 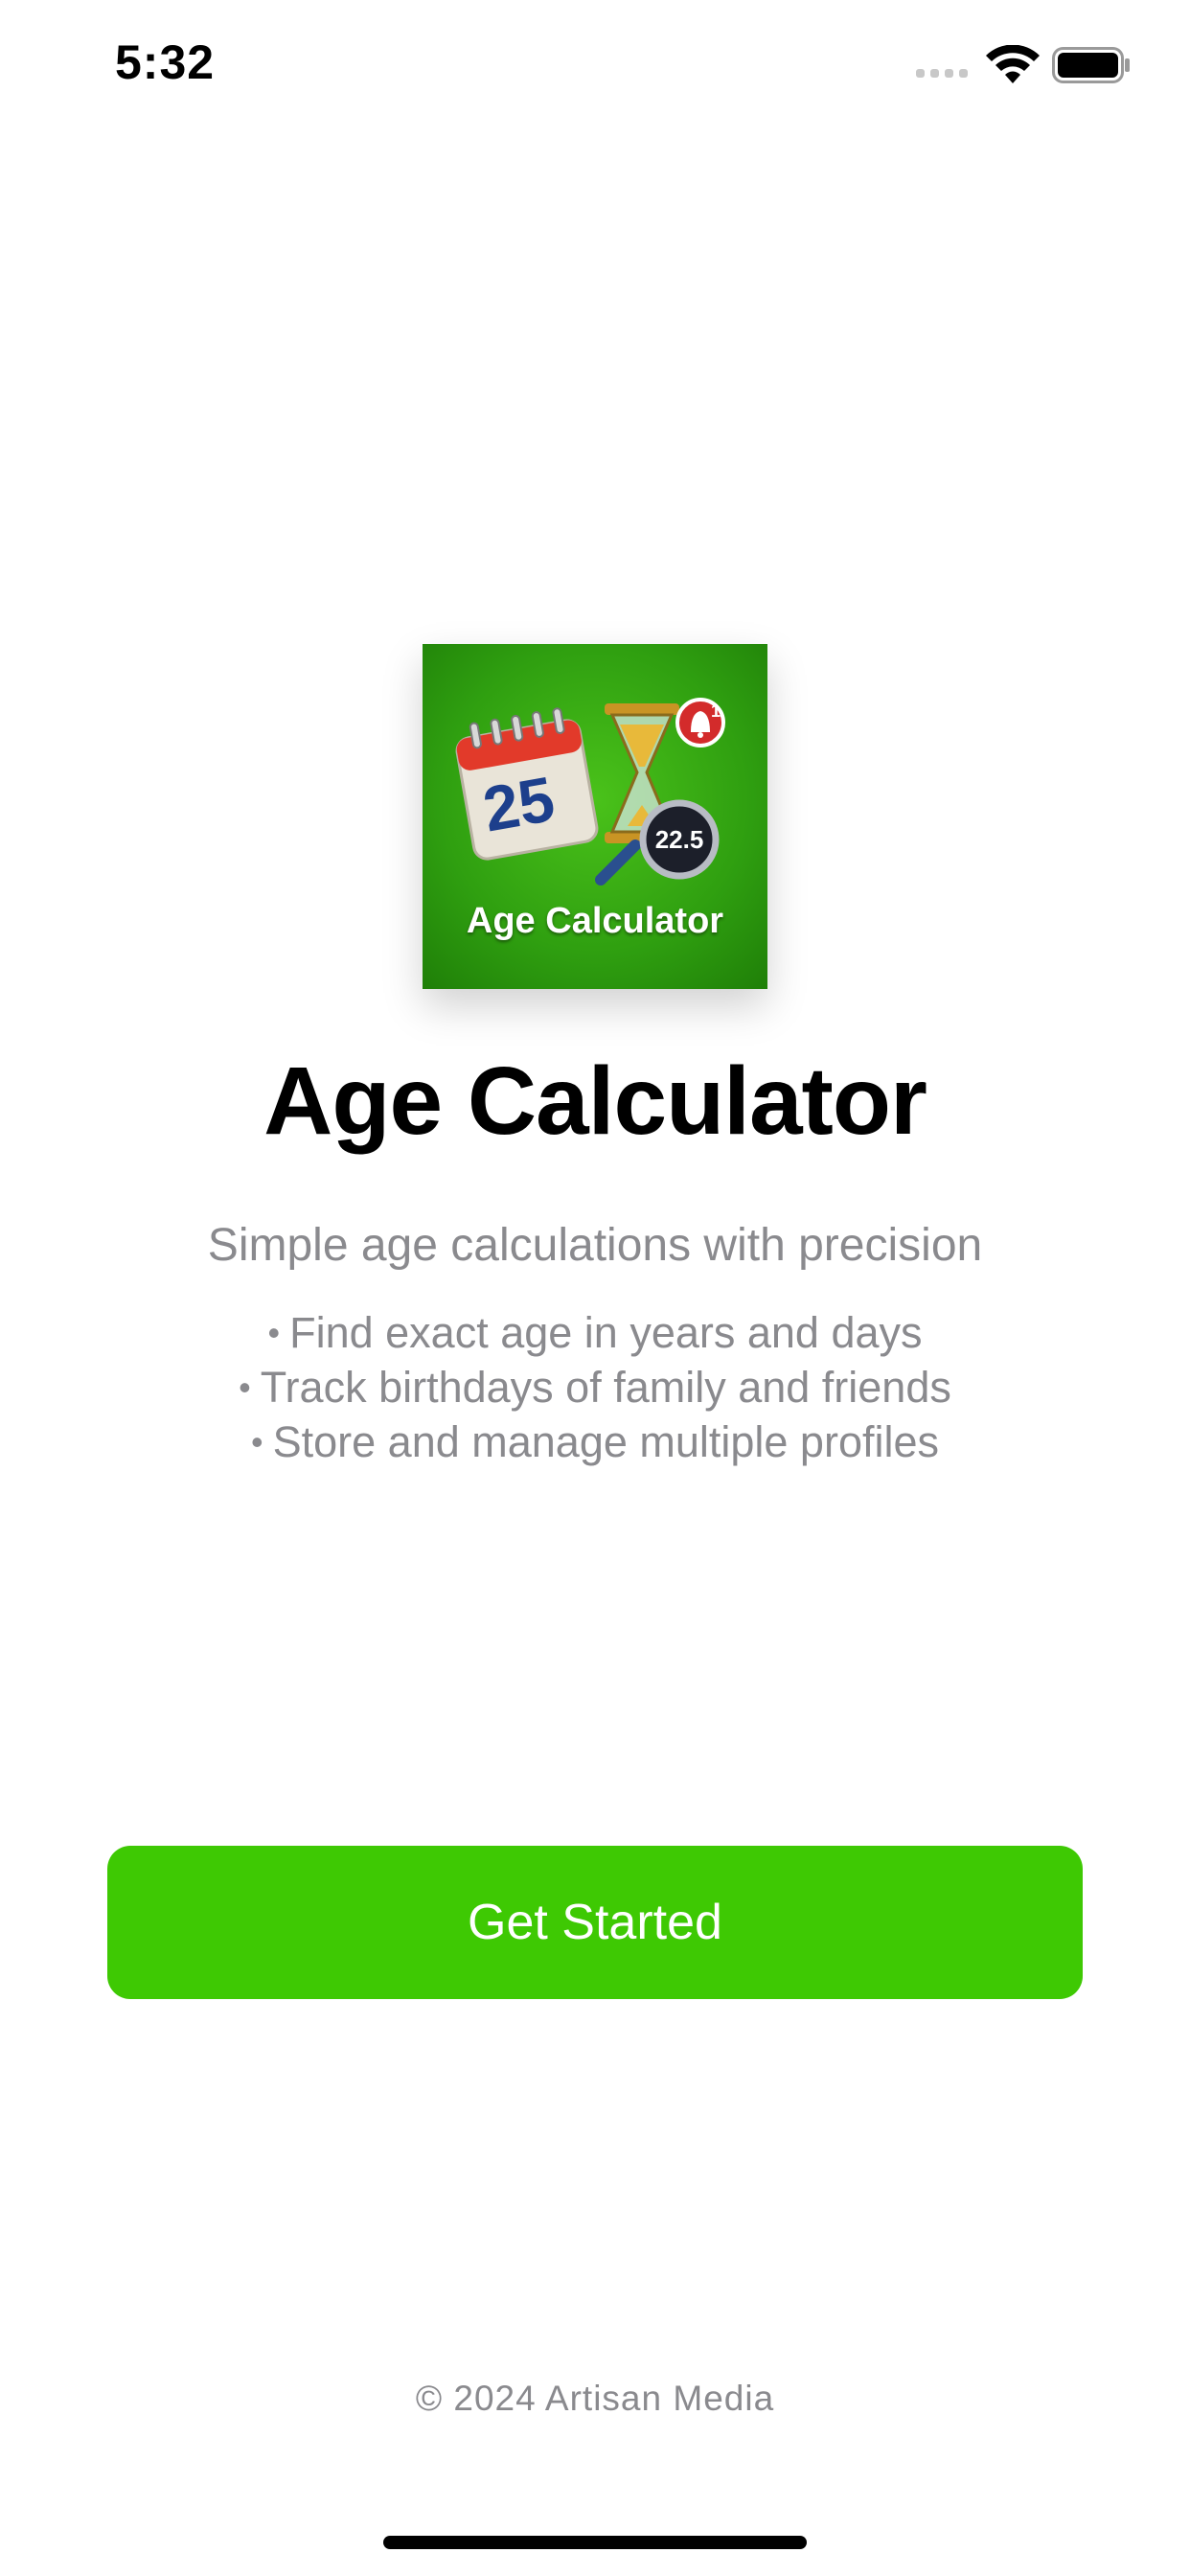 What do you see at coordinates (1013, 64) in the screenshot?
I see `wifi-icon` at bounding box center [1013, 64].